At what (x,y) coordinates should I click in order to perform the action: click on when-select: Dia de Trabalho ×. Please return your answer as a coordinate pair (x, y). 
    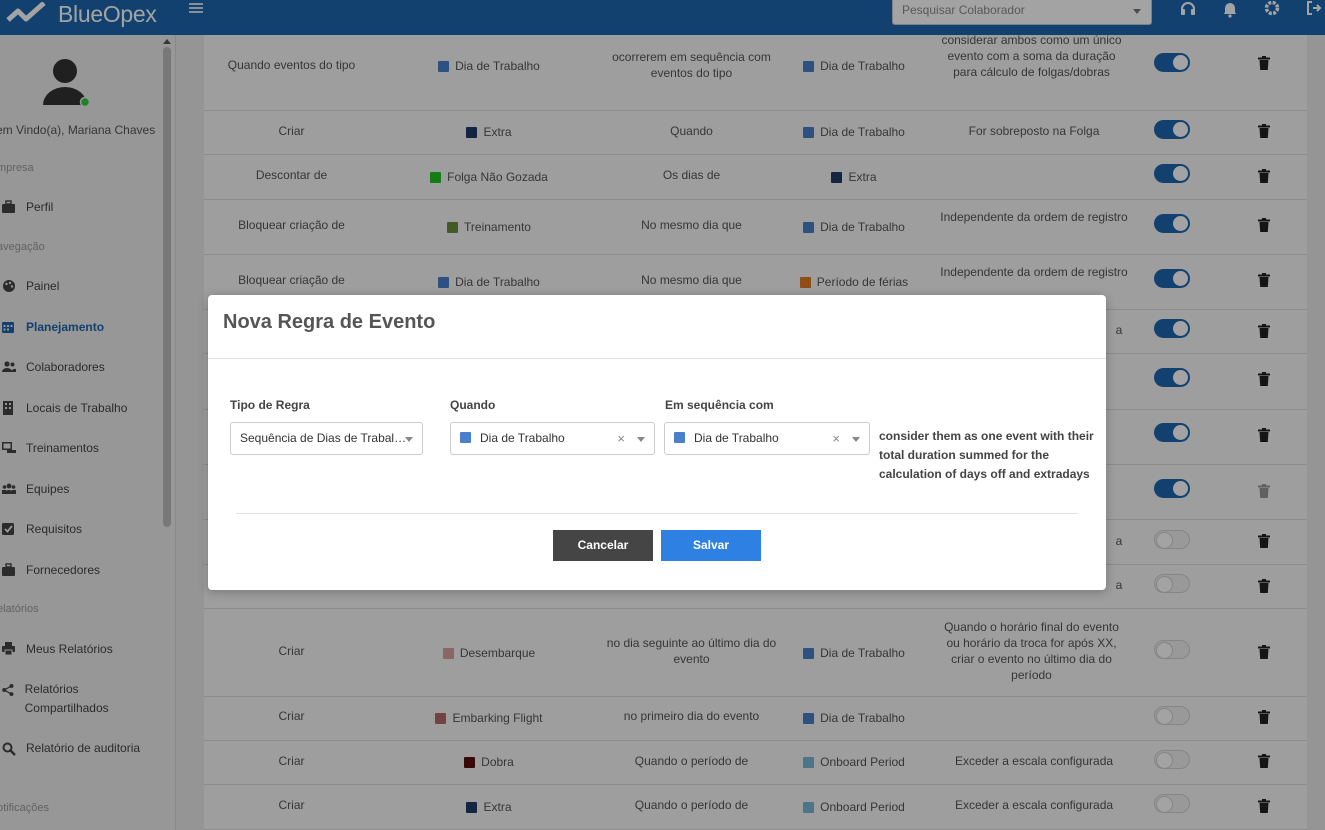
    Looking at the image, I should click on (552, 438).